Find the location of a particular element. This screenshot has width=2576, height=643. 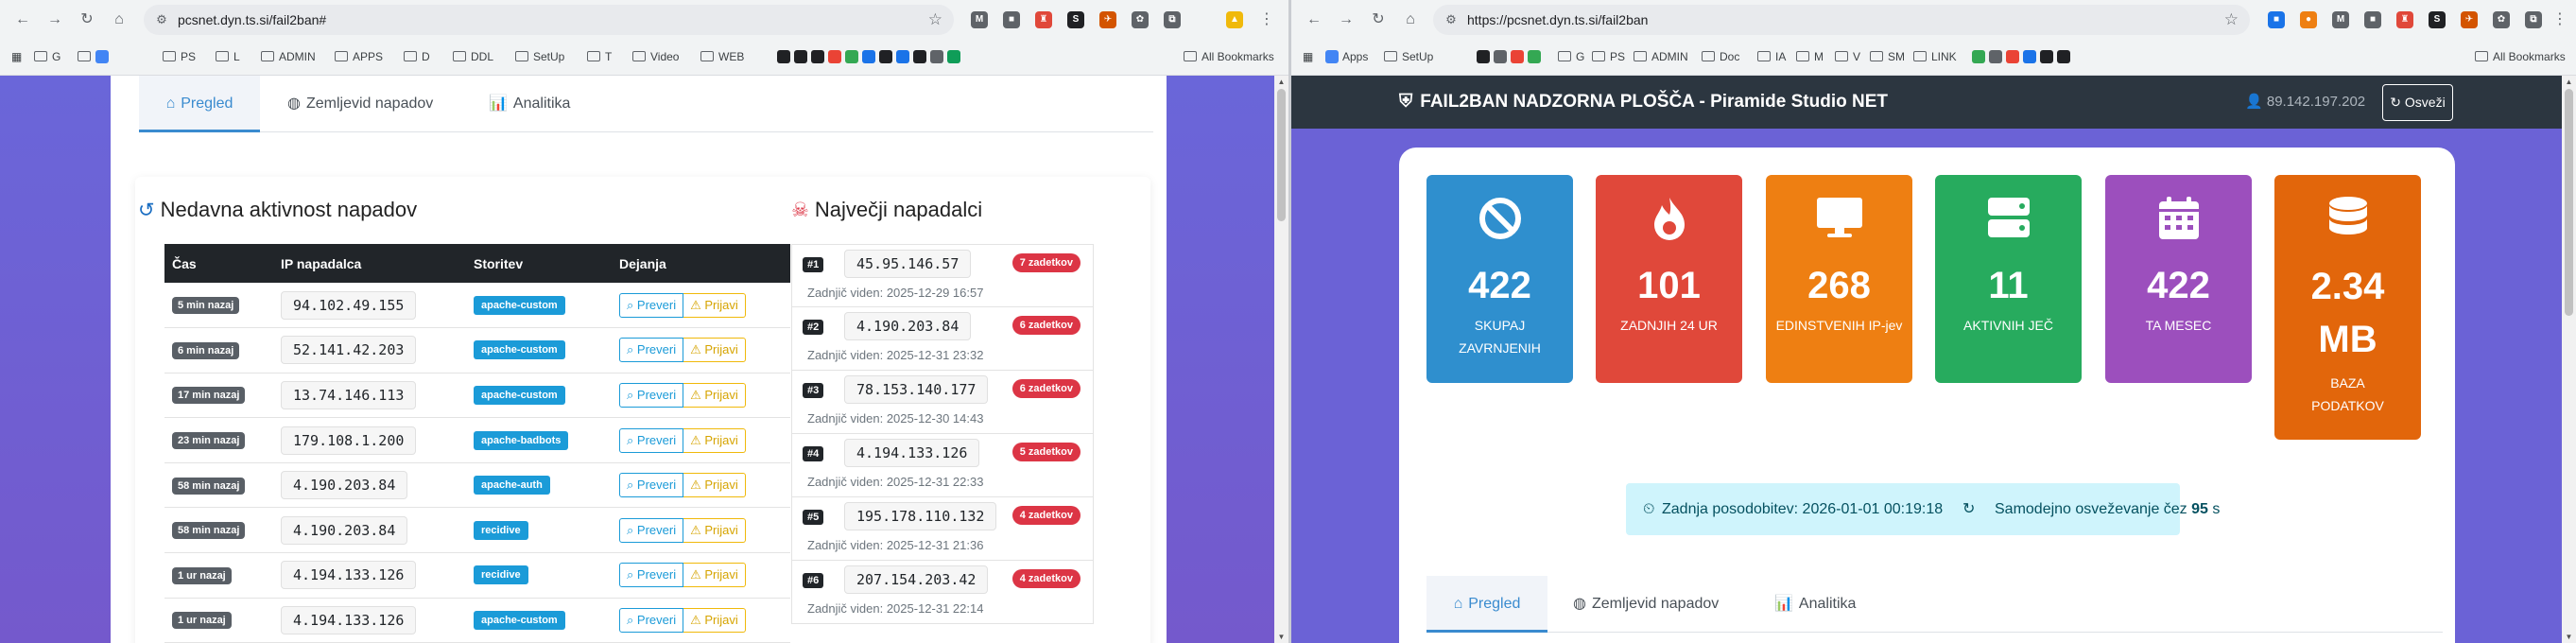

service-badge: recidive is located at coordinates (501, 530).